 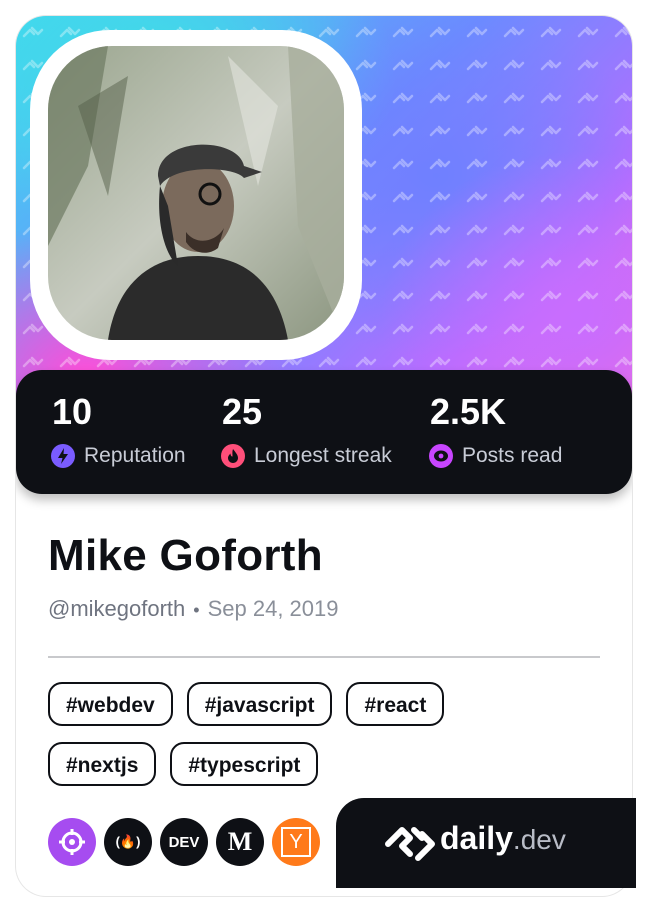 I want to click on hackernews-source-icon: Y, so click(x=296, y=842).